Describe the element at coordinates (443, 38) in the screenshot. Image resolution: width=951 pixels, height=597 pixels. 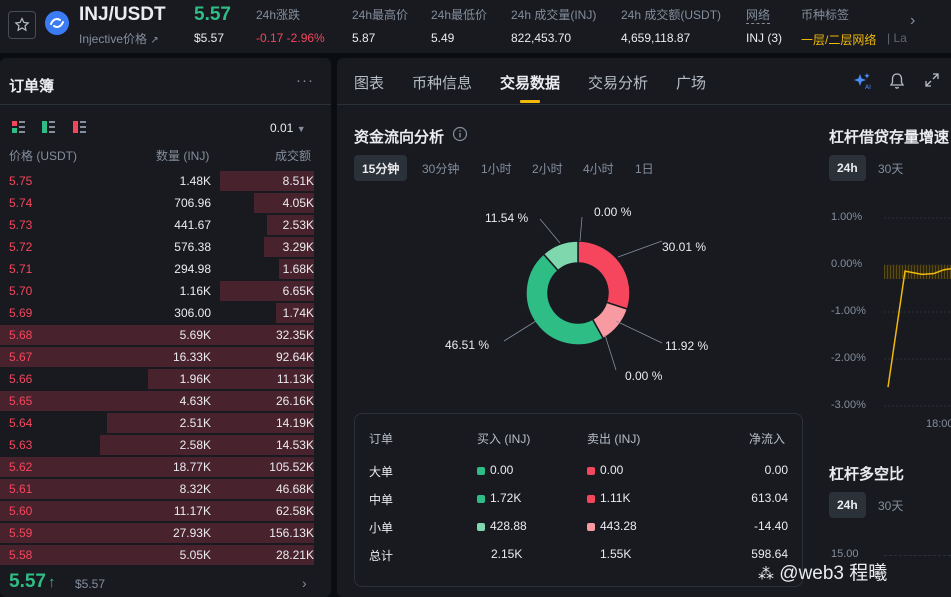
I see `stat-value-24h-low: 5.49` at that location.